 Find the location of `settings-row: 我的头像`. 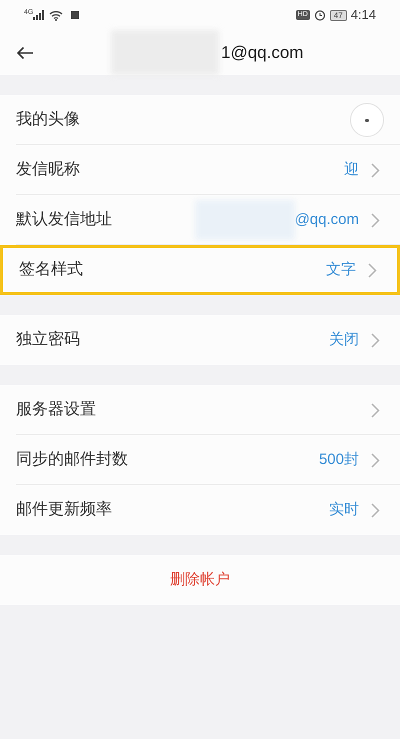

settings-row: 我的头像 is located at coordinates (200, 120).